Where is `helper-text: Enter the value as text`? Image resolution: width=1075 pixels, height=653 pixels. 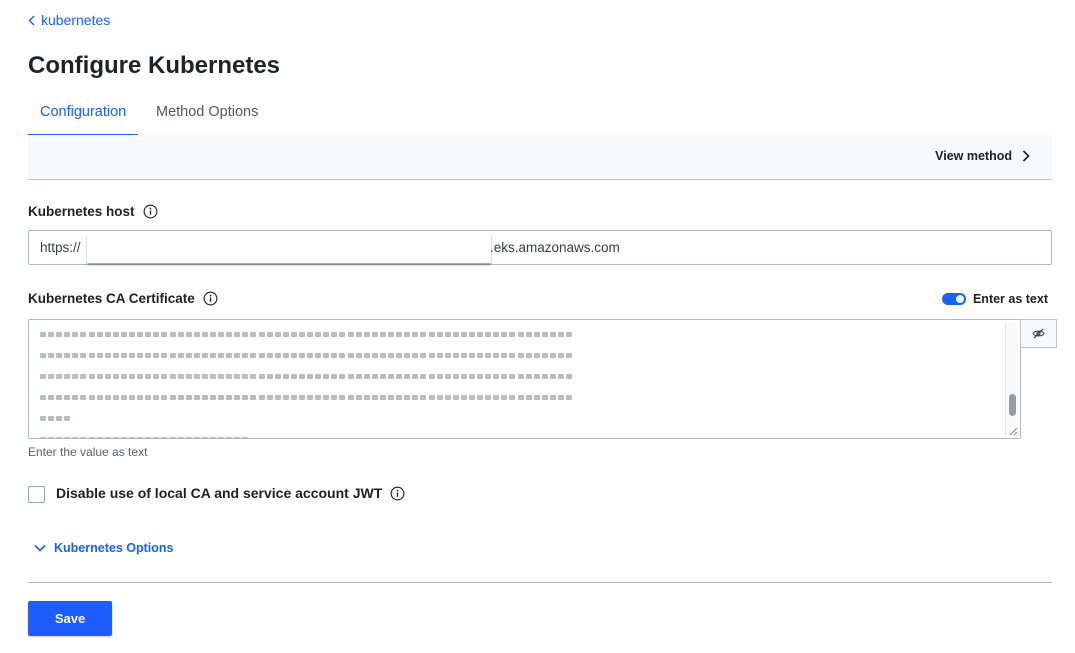 helper-text: Enter the value as text is located at coordinates (88, 452).